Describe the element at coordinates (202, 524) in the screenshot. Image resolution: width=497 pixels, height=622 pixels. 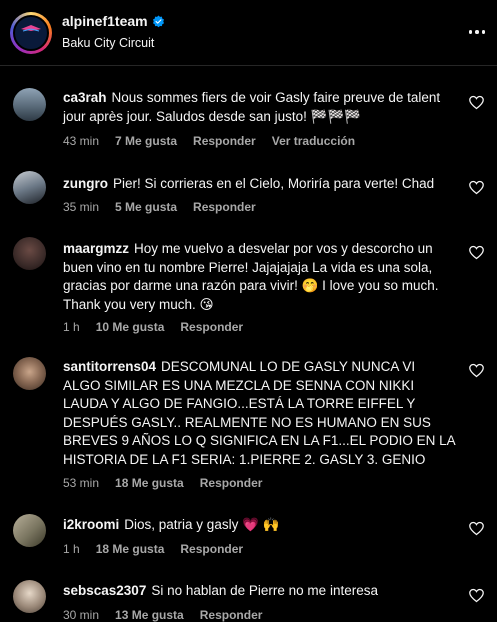
I see `comment-text: Dios, patria y gasly 💗 🙌` at that location.